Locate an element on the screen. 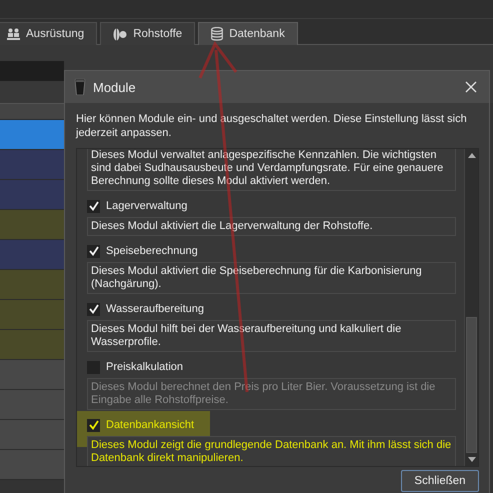 Image resolution: width=493 pixels, height=493 pixels. module-description: Dieses Modul verwaltet anlagespezifische Kennzahlen. Die wichtigsten sind dabei Sudhausausbeute und Verdampfungsrate. Für eine genauere Berechnung sollte dieses Modul aktiviert werden. is located at coordinates (271, 170).